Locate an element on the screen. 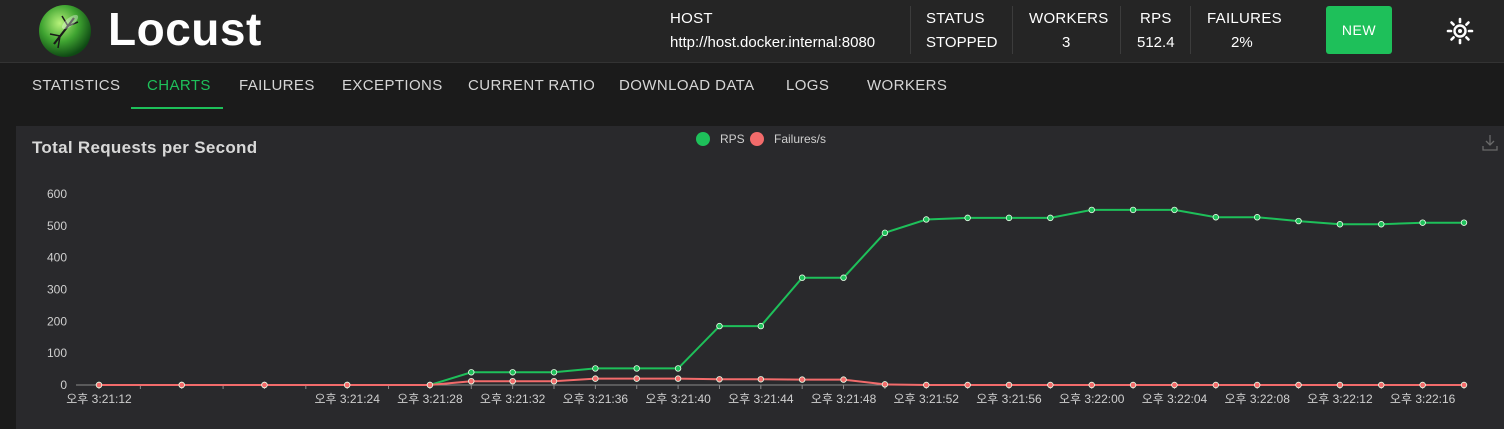 This screenshot has height=429, width=1504. x-tick-label: 오후 3:21:12 is located at coordinates (99, 399).